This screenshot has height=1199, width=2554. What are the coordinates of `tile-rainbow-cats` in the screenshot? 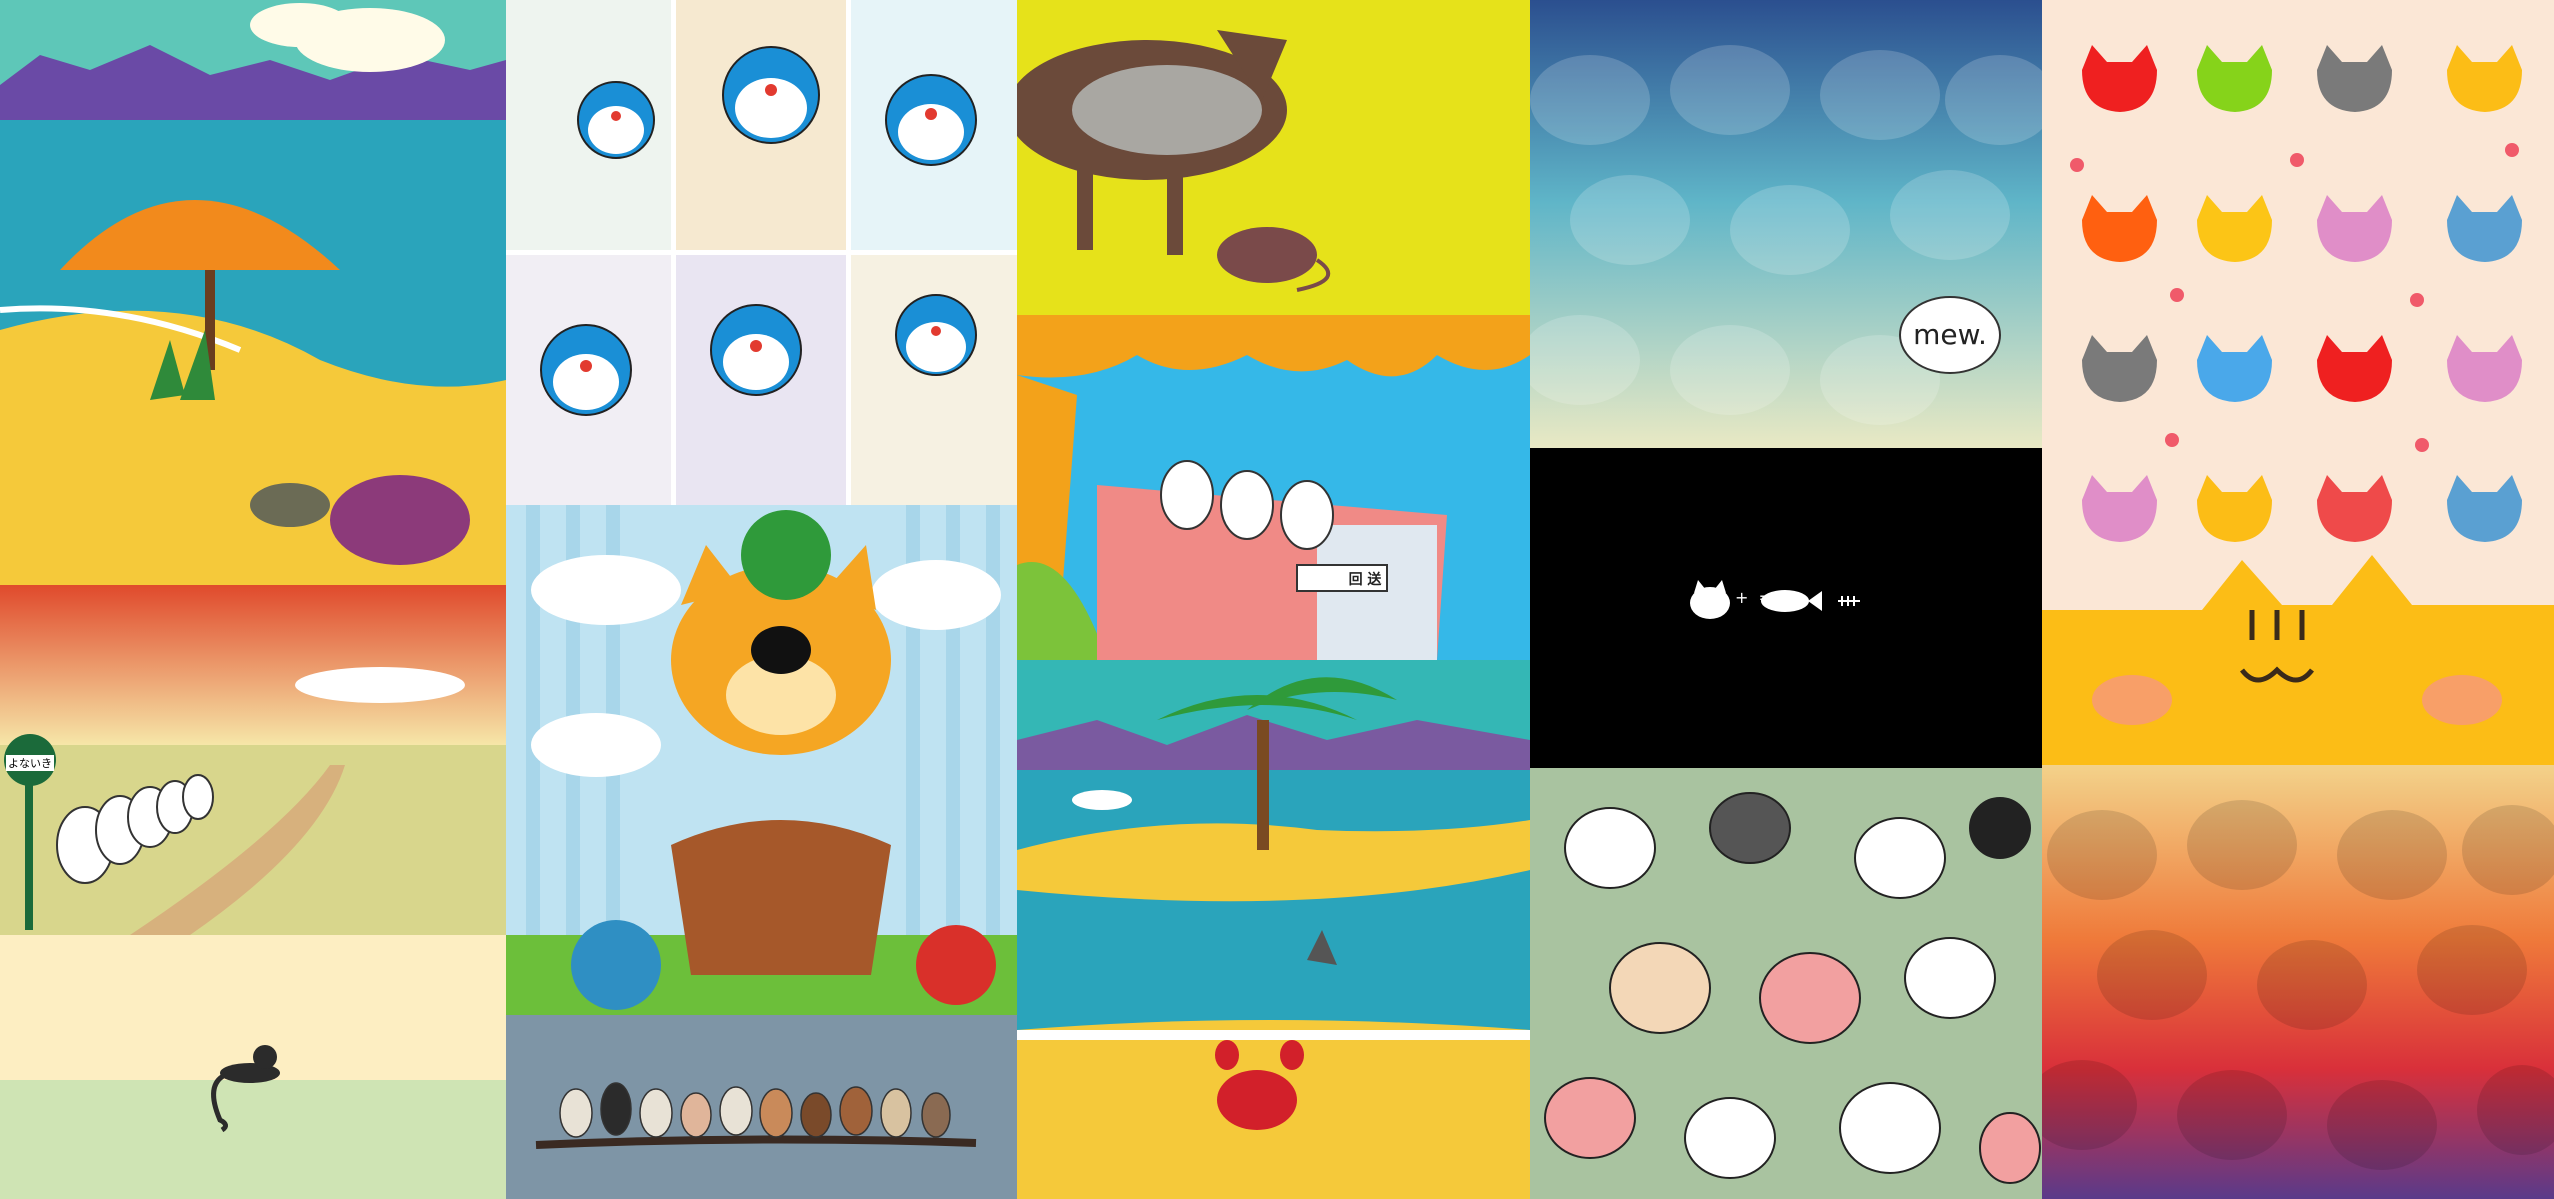 It's located at (2298, 982).